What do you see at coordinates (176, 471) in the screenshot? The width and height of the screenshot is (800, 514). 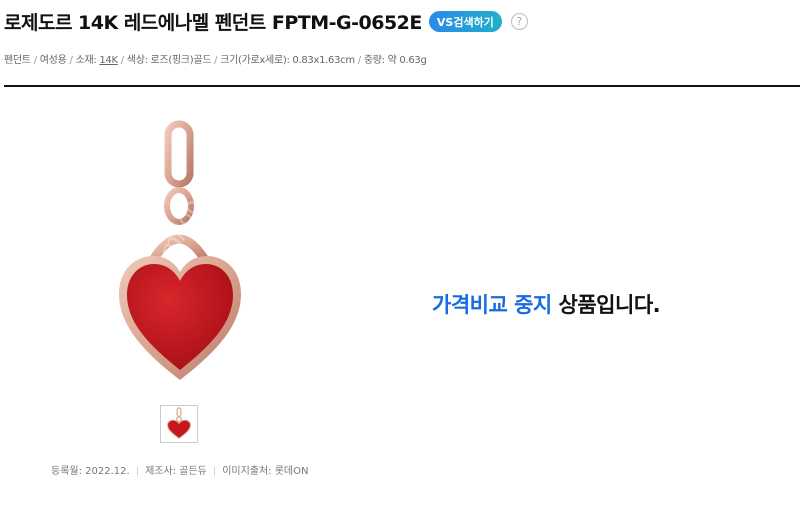 I see `manufacturer: 제조사: 골든듀` at bounding box center [176, 471].